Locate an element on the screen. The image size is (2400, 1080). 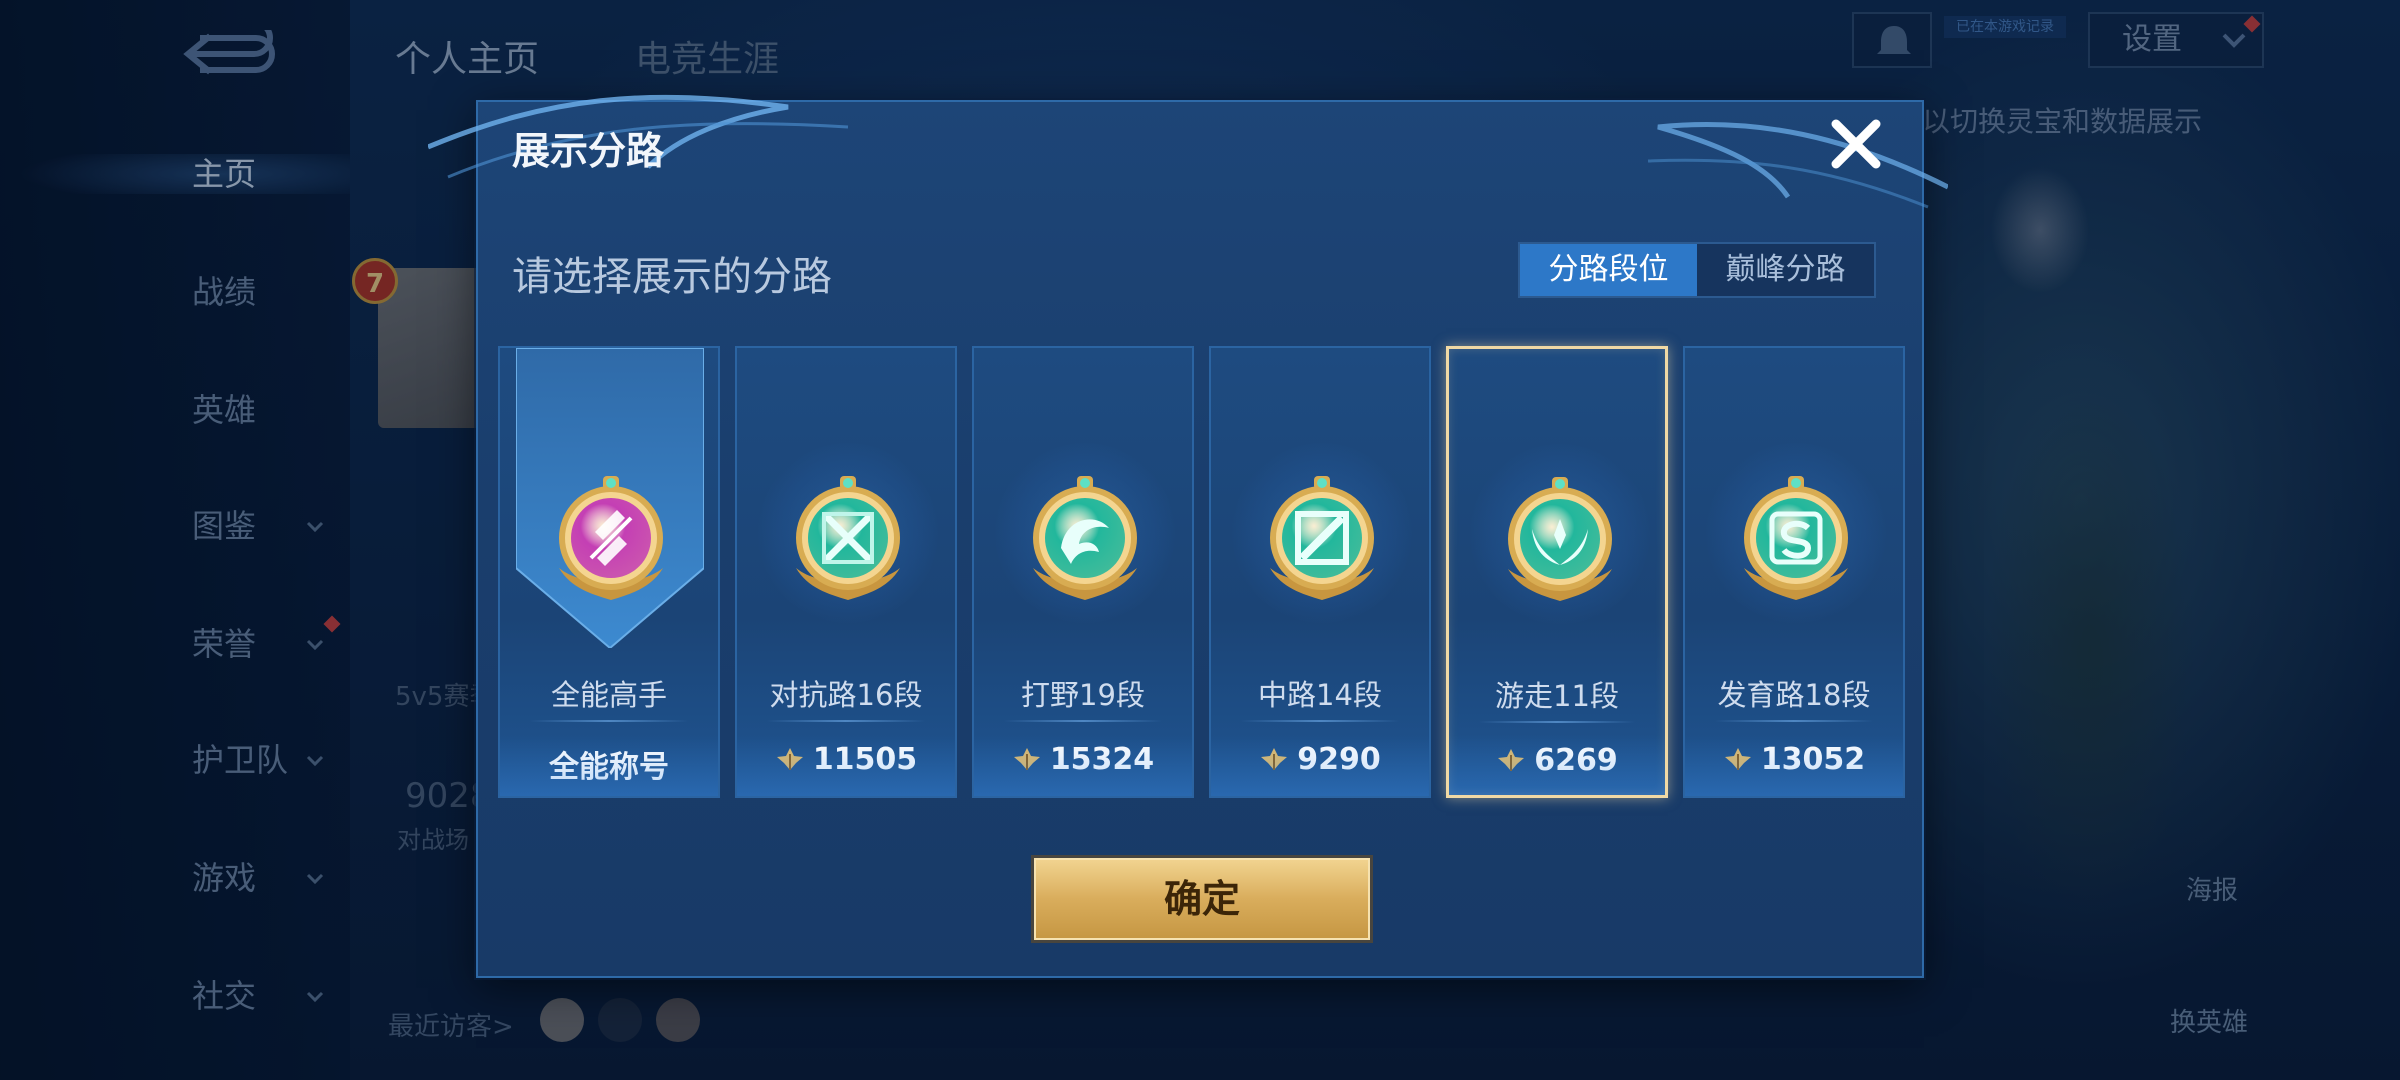
tab-lane-rank: 分路段位 is located at coordinates (1608, 270).